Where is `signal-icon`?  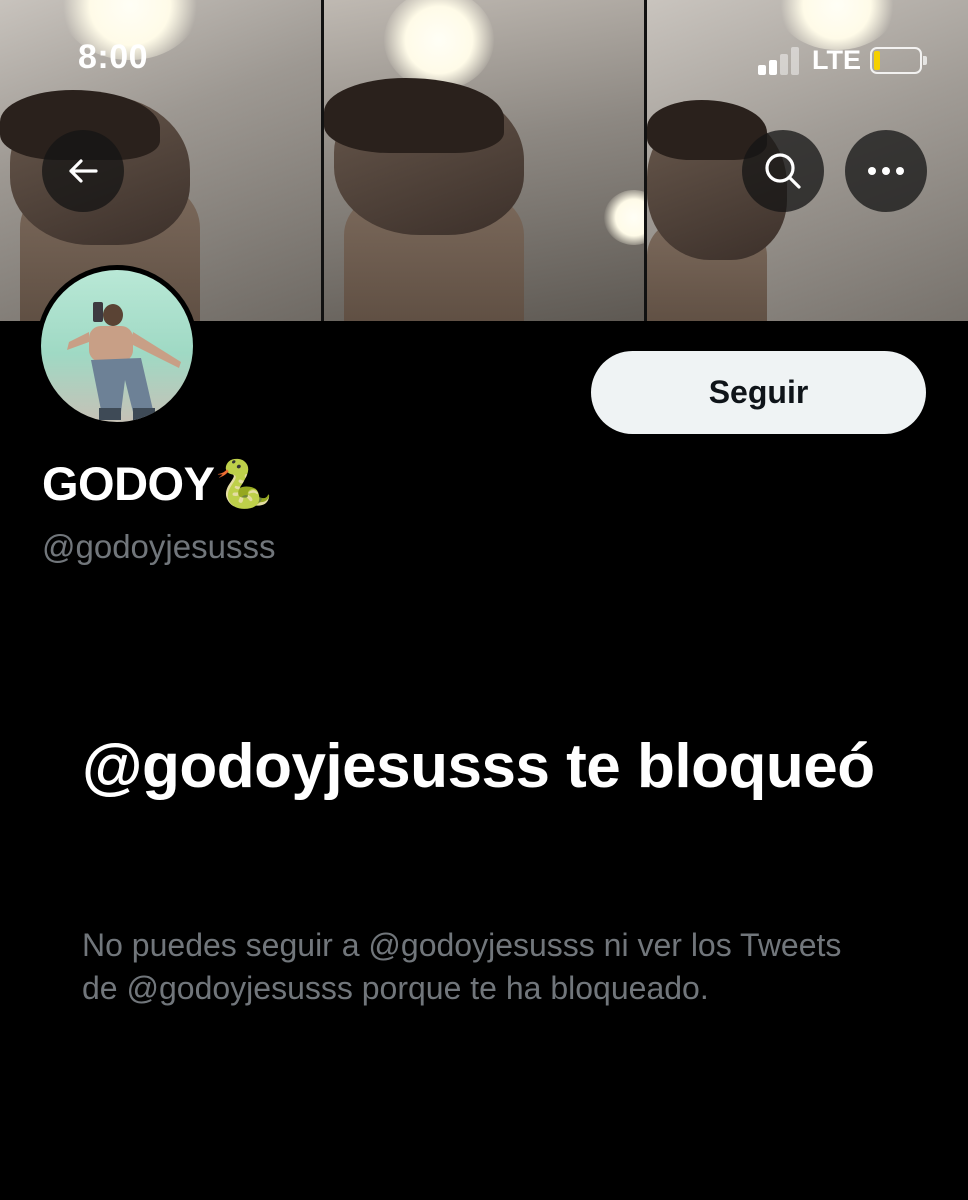 signal-icon is located at coordinates (781, 60).